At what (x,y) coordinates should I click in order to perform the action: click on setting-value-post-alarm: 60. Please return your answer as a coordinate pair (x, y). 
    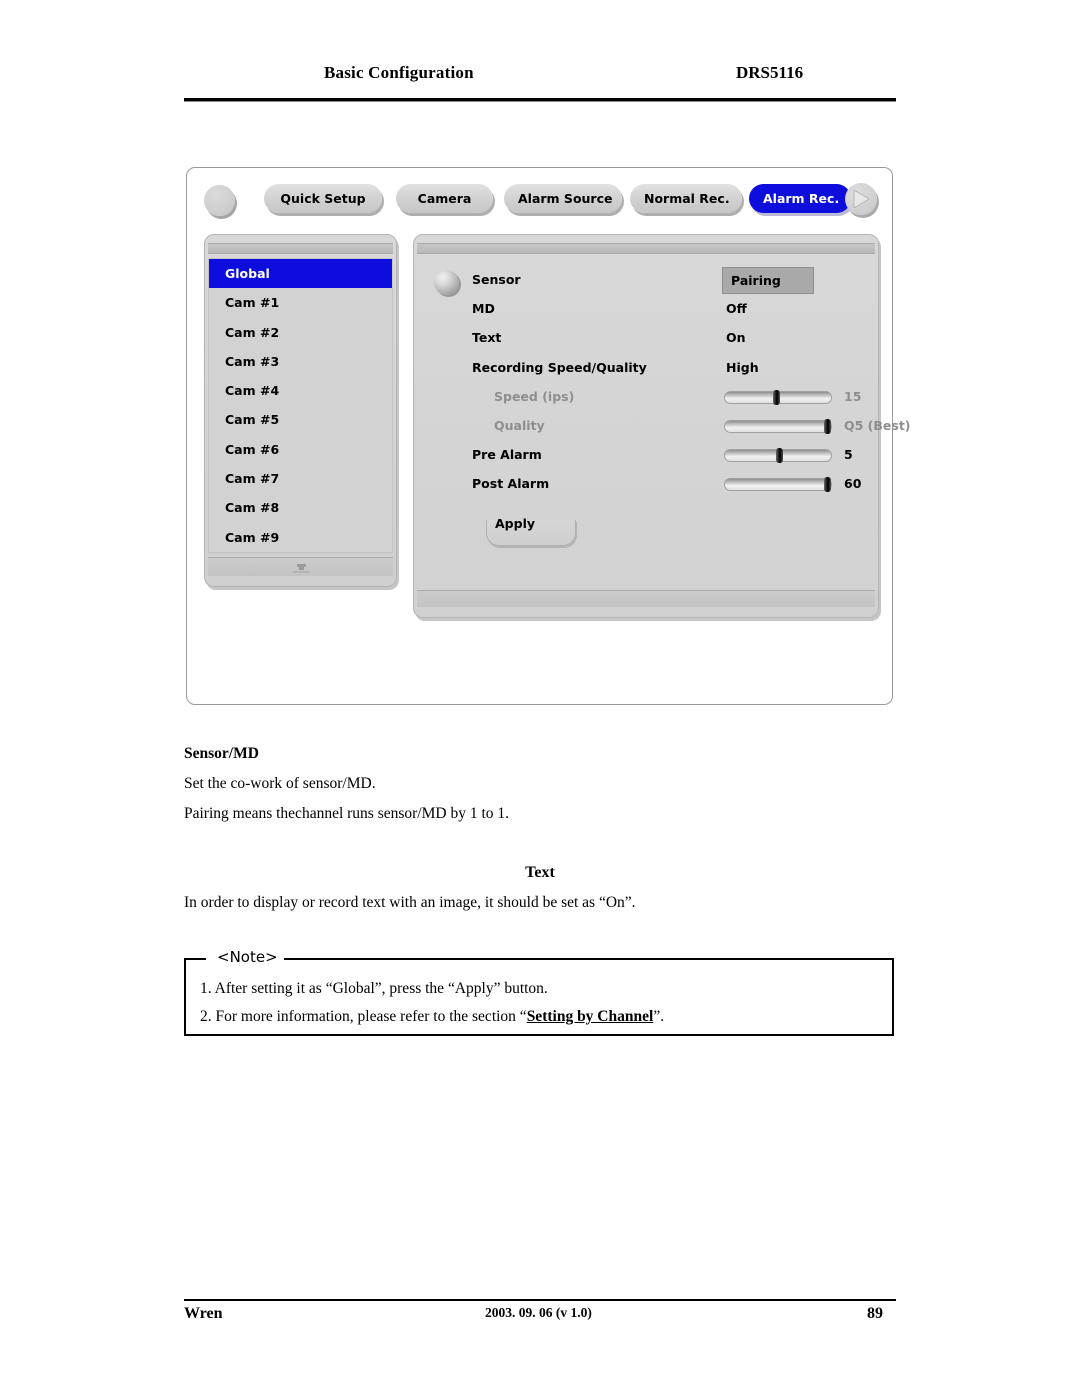
    Looking at the image, I should click on (853, 484).